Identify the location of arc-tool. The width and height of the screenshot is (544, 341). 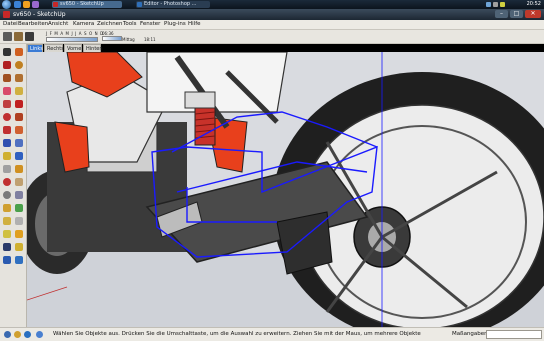
(7, 78).